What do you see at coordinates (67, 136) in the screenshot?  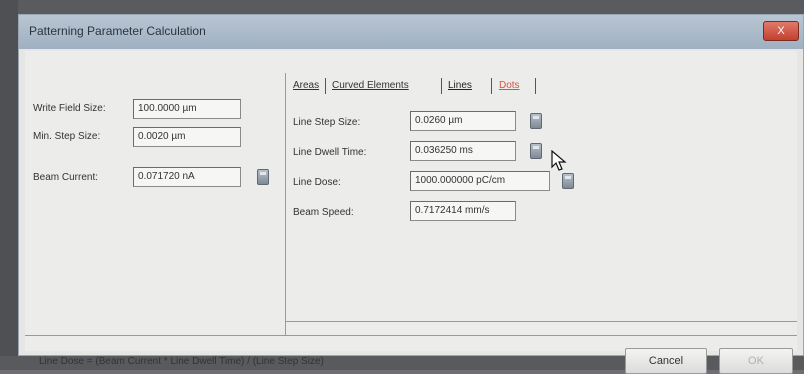 I see `min-step-size-label: Min. Step Size:` at bounding box center [67, 136].